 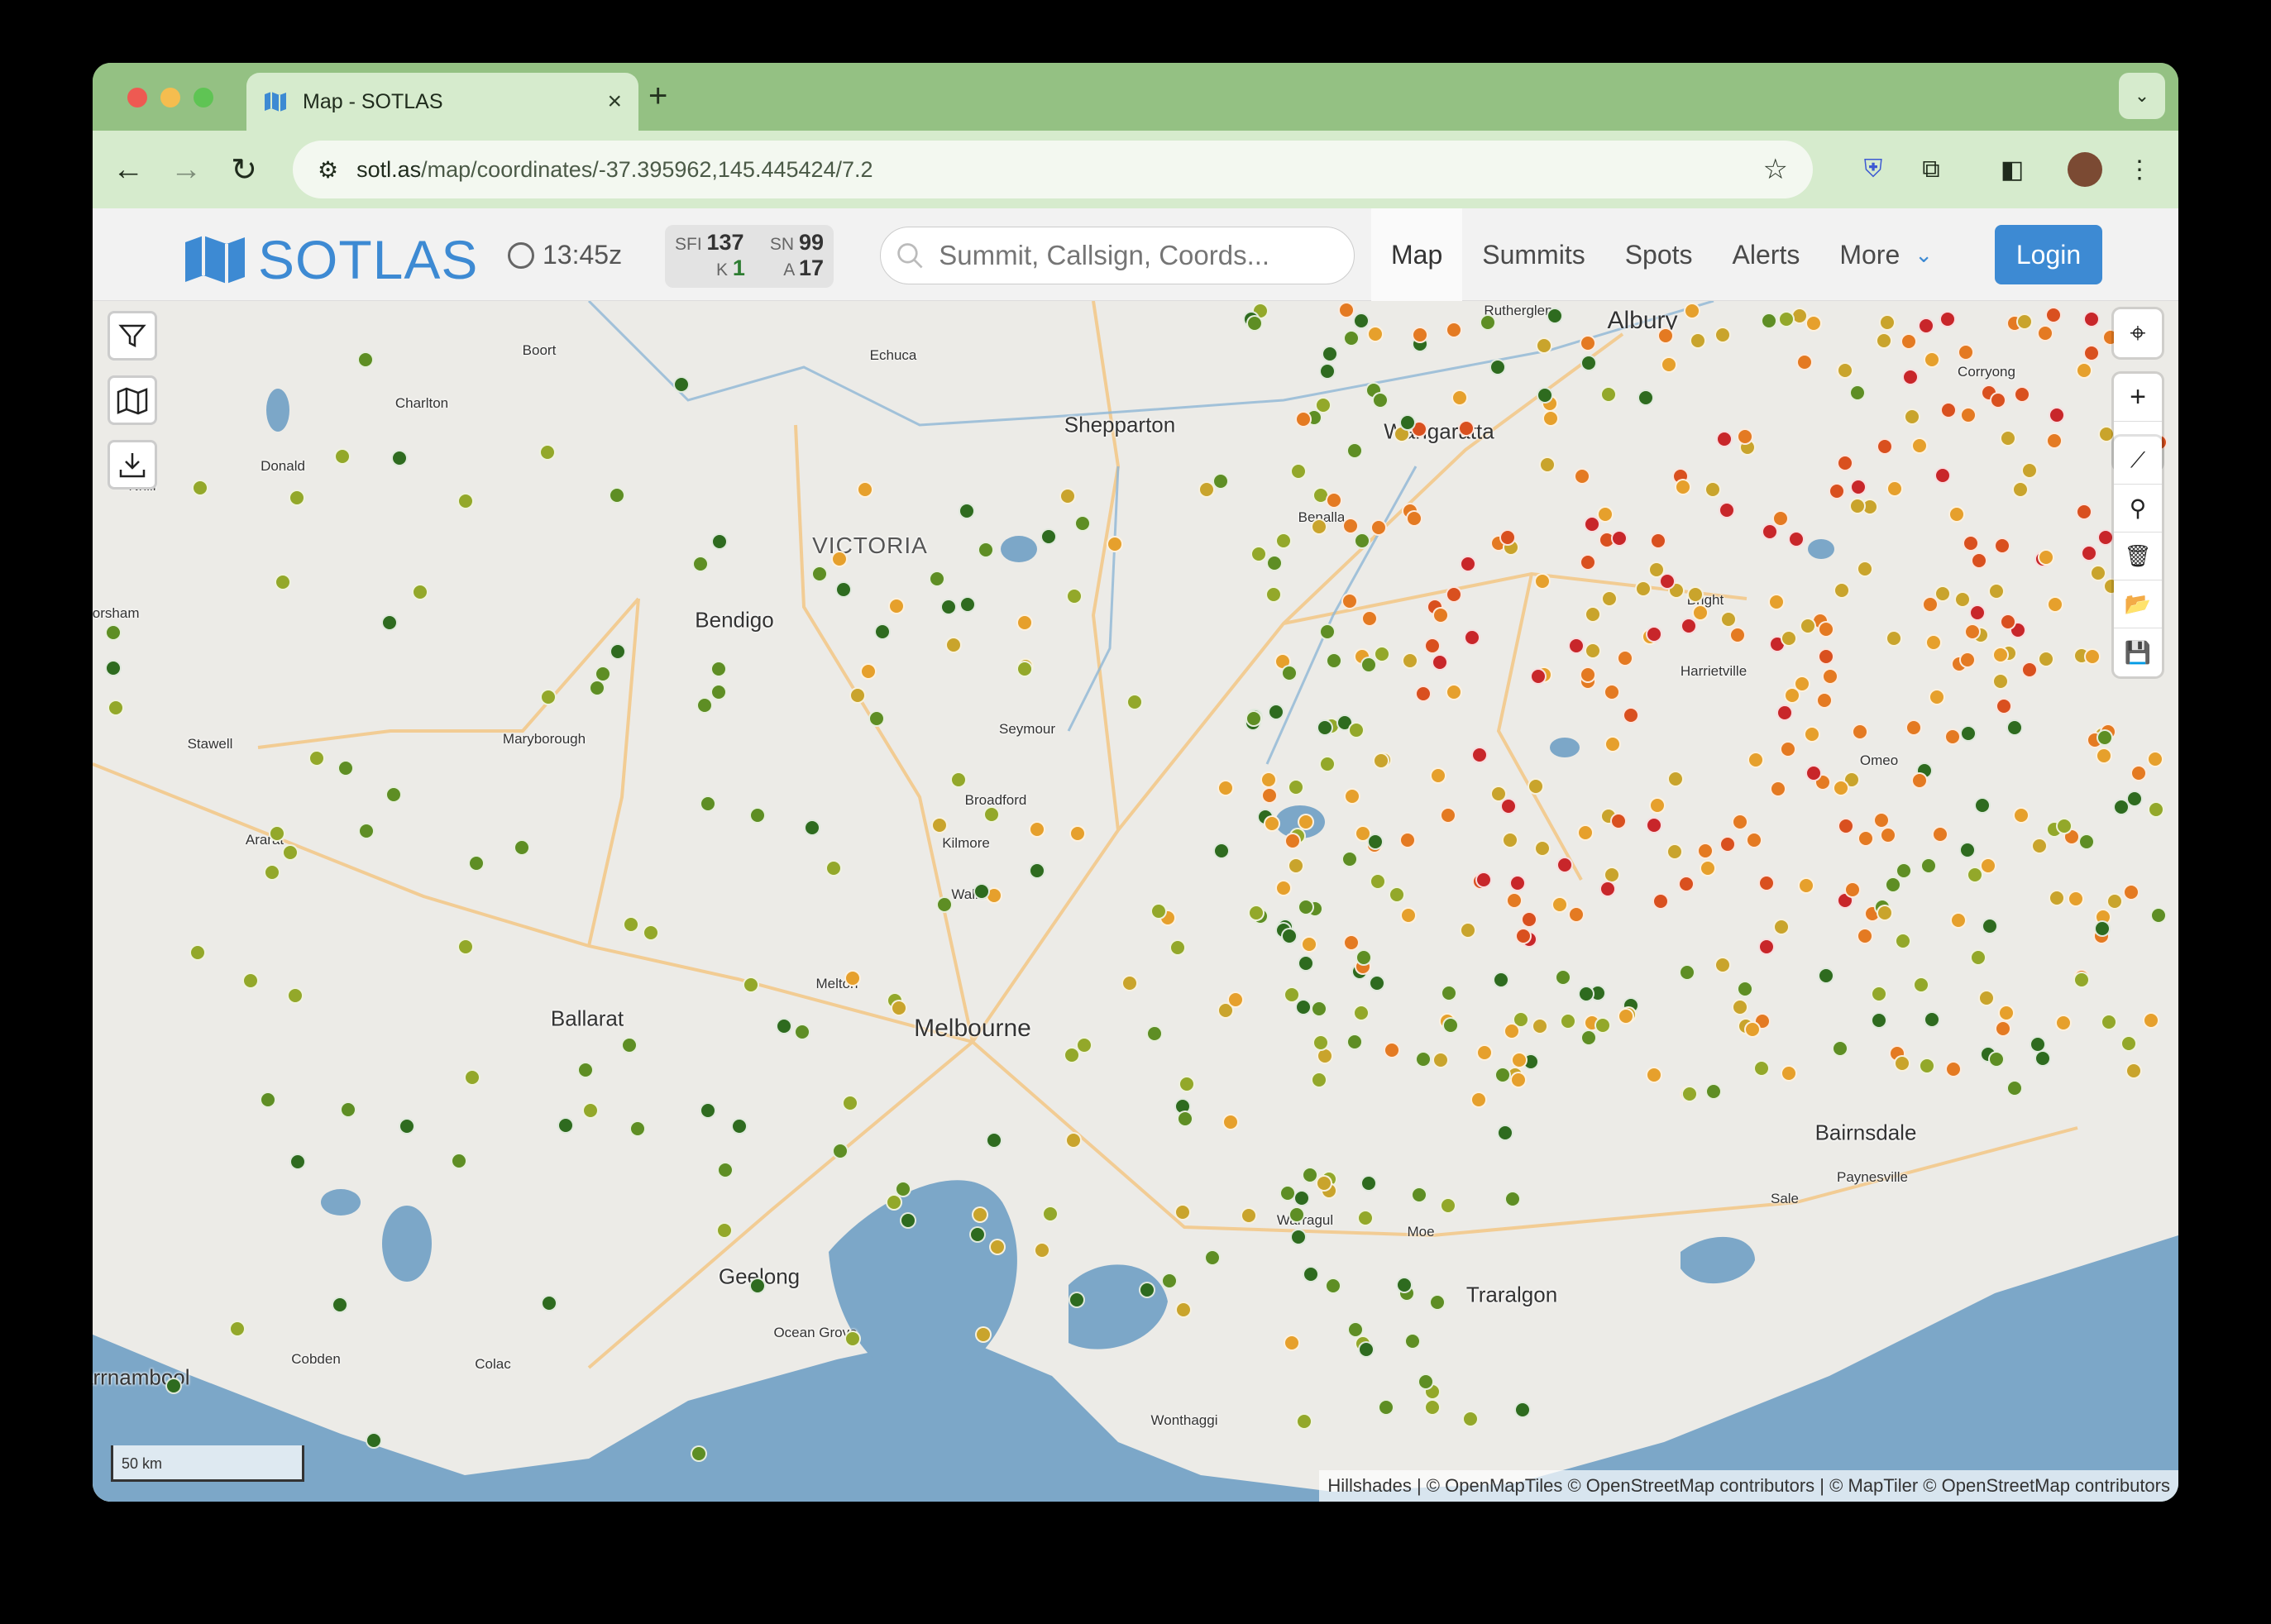 What do you see at coordinates (132, 400) in the screenshot?
I see `map-style-button` at bounding box center [132, 400].